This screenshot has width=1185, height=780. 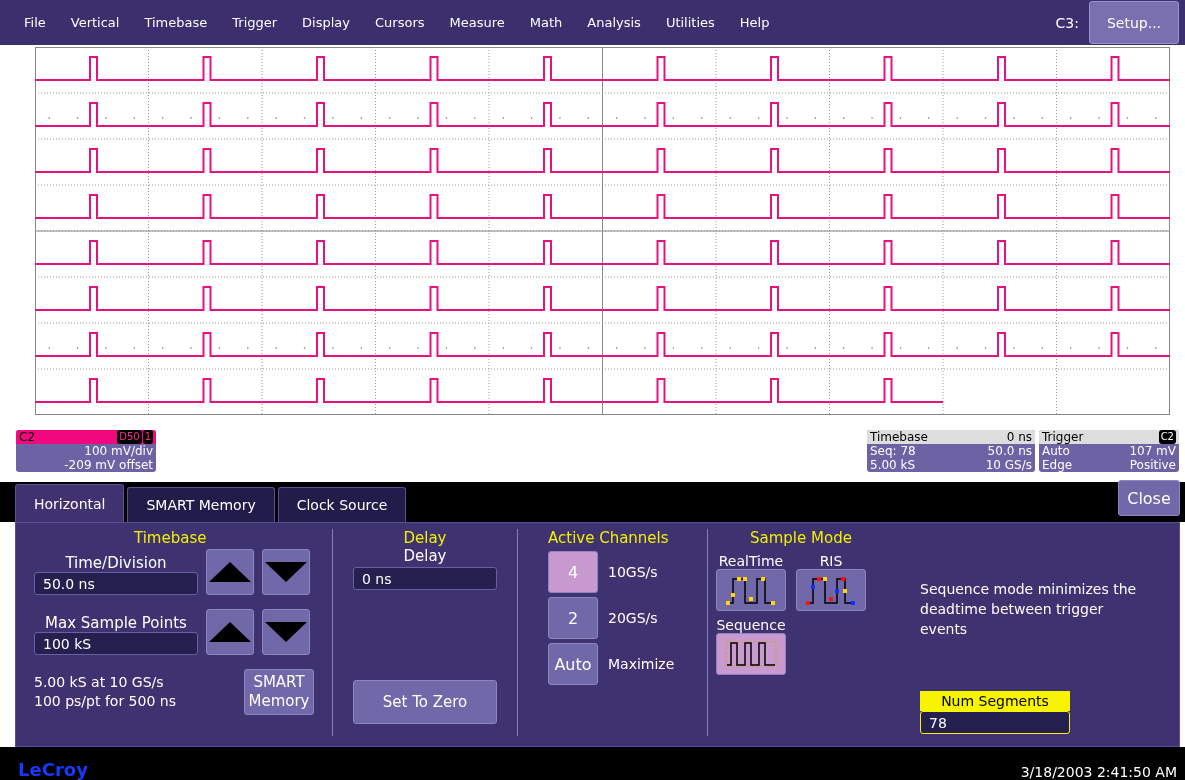 I want to click on num-segments-field: 78, so click(x=995, y=722).